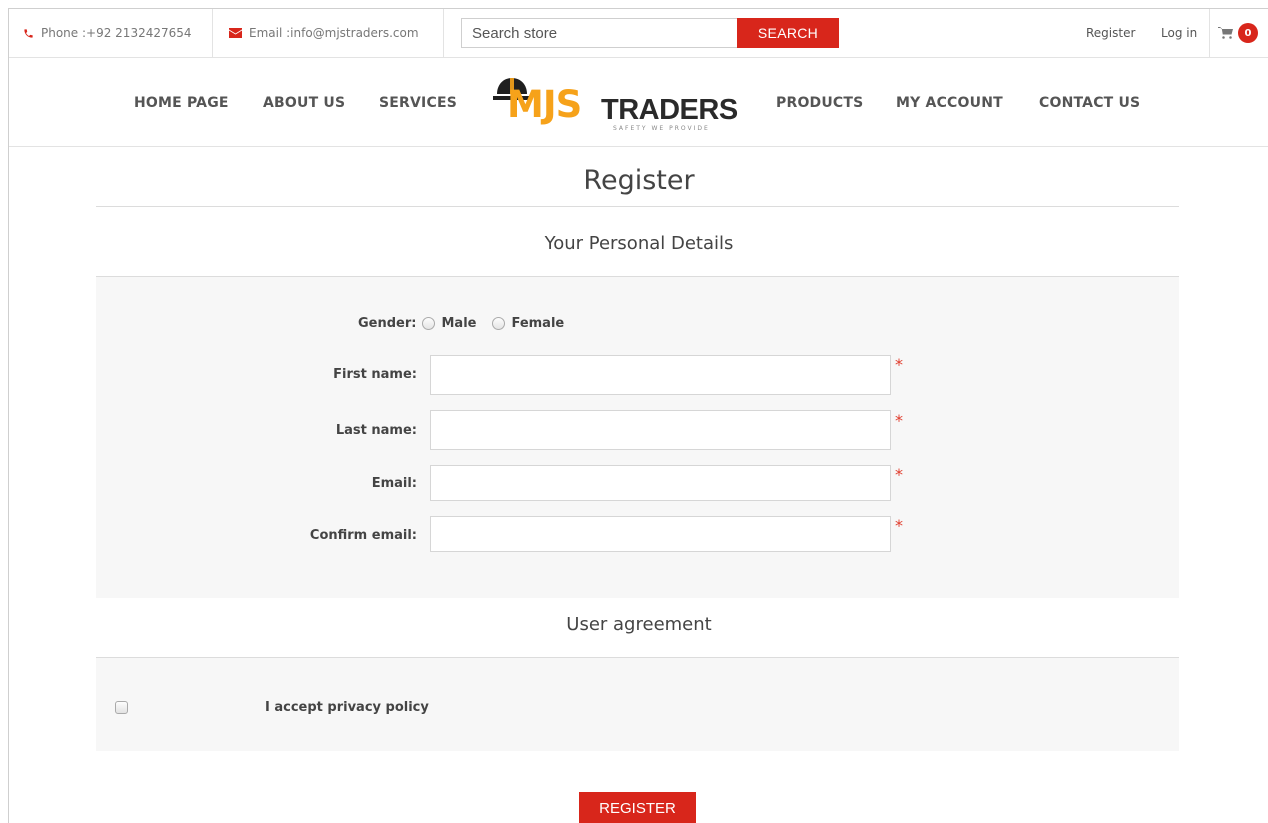  I want to click on email-label: Email:, so click(394, 483).